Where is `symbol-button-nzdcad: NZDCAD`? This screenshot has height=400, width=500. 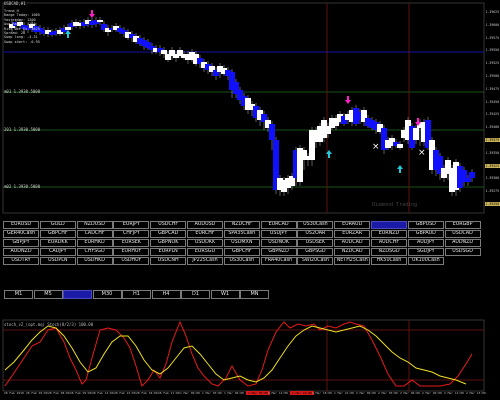 symbol-button-nzdcad: NZDCAD is located at coordinates (352, 252).